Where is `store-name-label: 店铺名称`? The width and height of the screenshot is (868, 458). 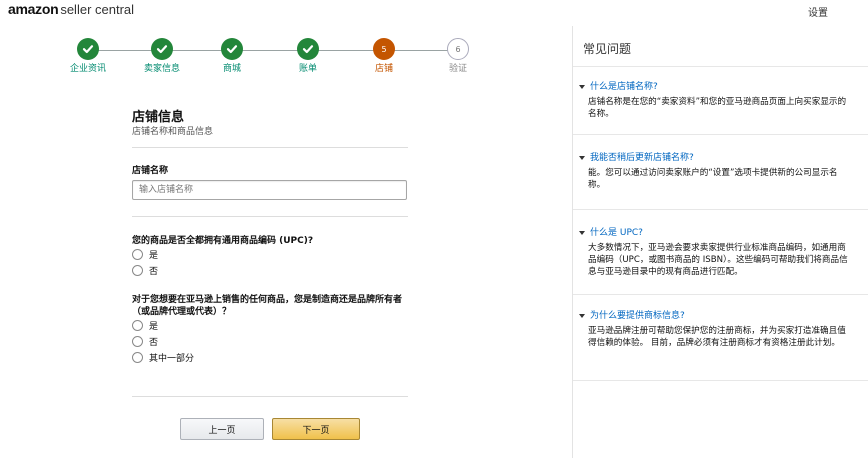
store-name-label: 店铺名称 is located at coordinates (150, 171).